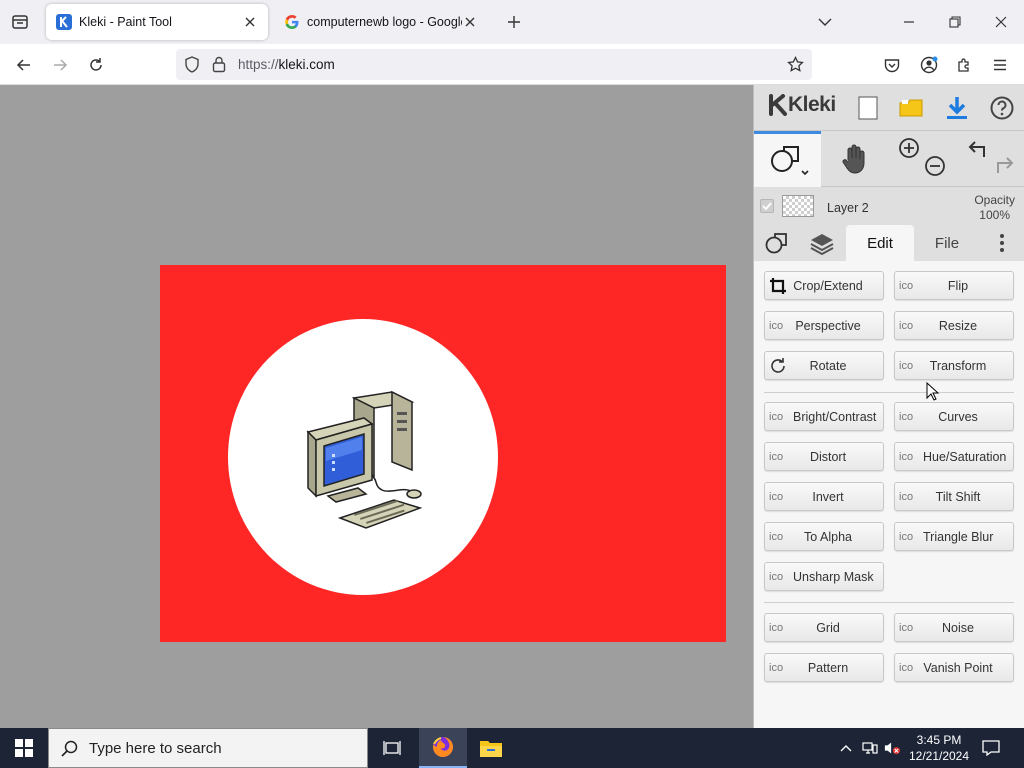  I want to click on bookmark-star-icon, so click(795, 64).